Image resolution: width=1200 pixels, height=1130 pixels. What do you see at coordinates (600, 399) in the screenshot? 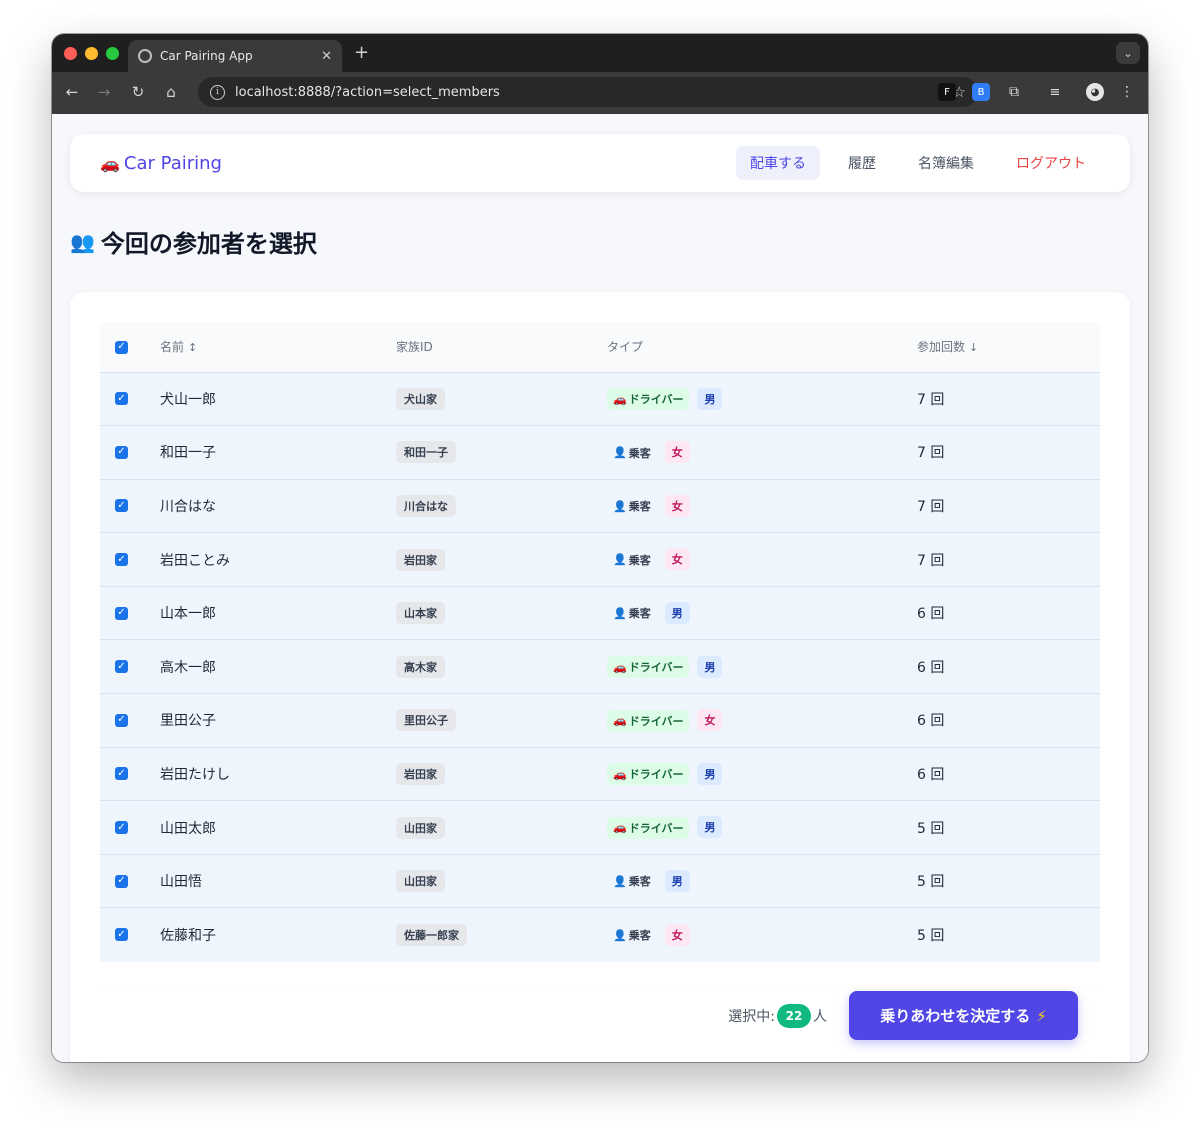
I see `table-row: ✓ 犬山一郎 犬山家 🚗 ドライバー男 7 回` at bounding box center [600, 399].